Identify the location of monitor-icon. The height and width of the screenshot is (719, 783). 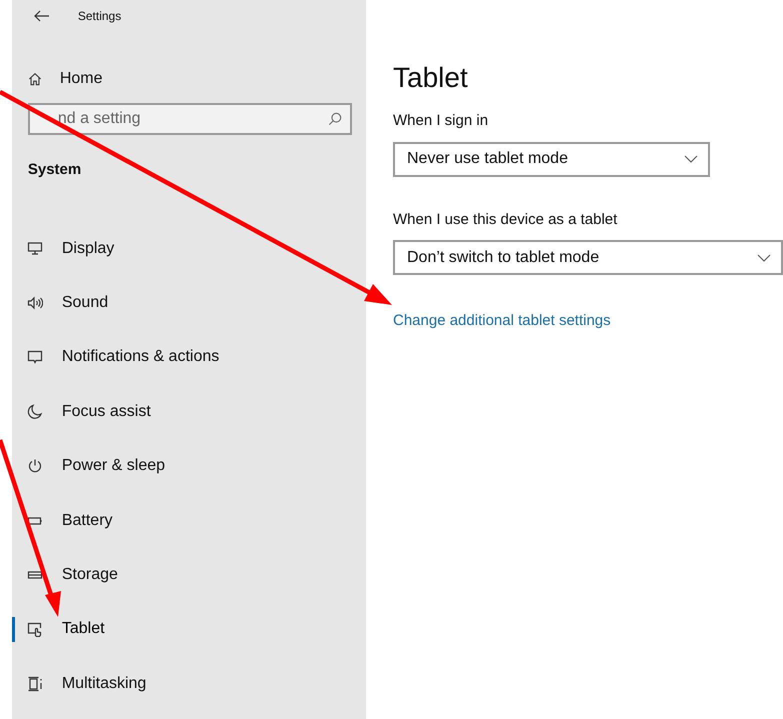
(34, 248).